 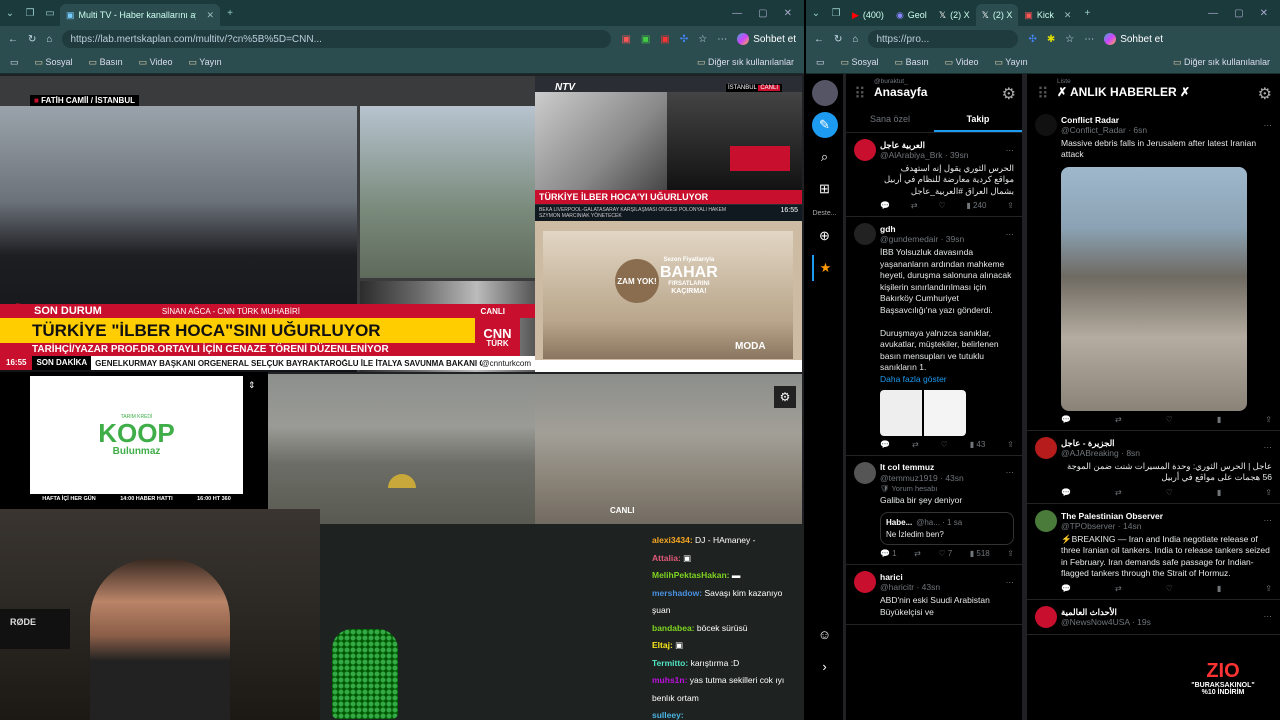 What do you see at coordinates (922, 229) in the screenshot?
I see `author-name: gdh` at bounding box center [922, 229].